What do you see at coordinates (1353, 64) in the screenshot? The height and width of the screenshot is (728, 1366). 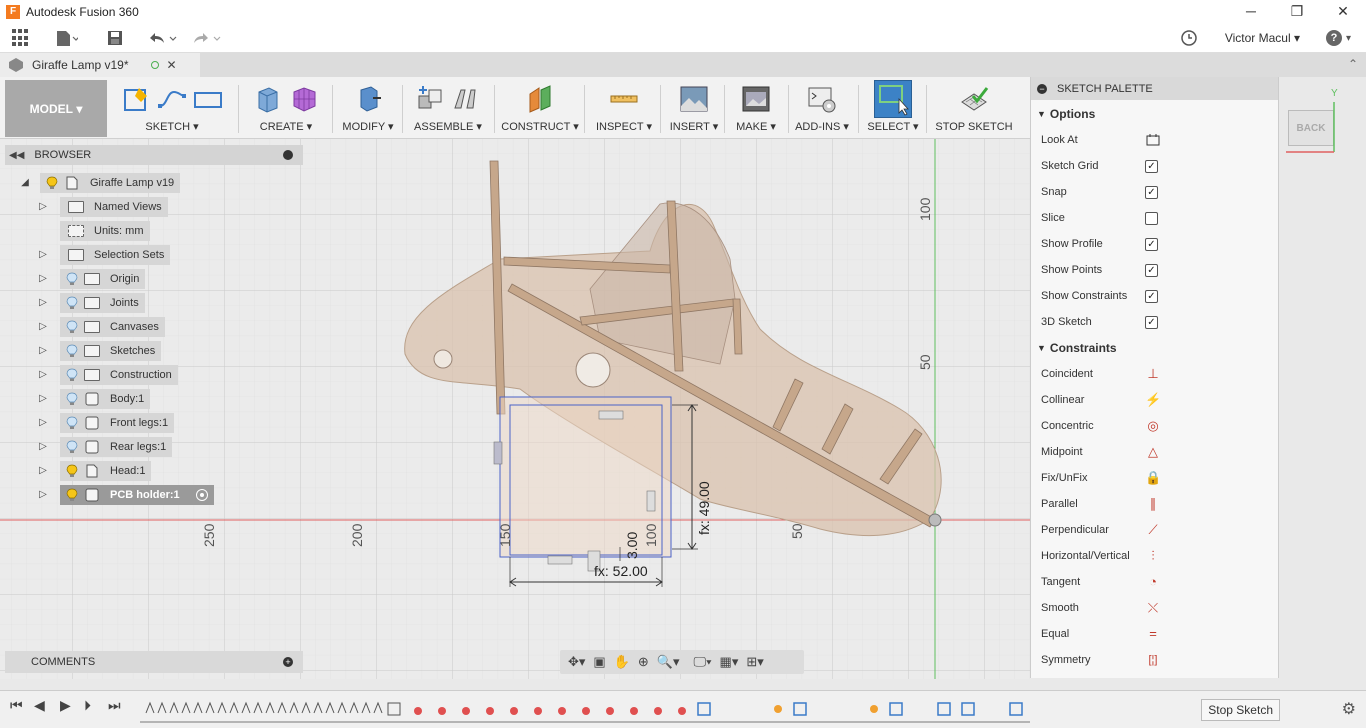 I see `expand-icon: ⌃` at bounding box center [1353, 64].